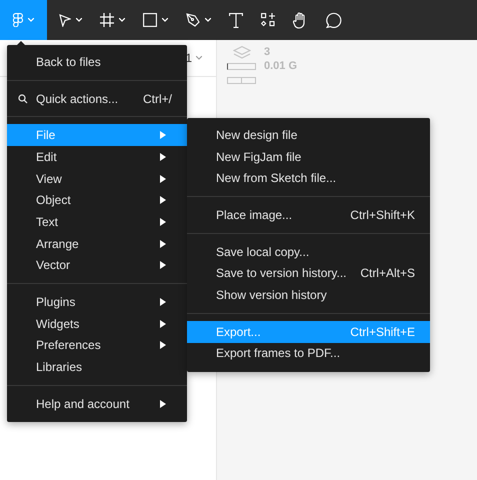 The width and height of the screenshot is (477, 480). What do you see at coordinates (241, 80) in the screenshot?
I see `split-bar-icon` at bounding box center [241, 80].